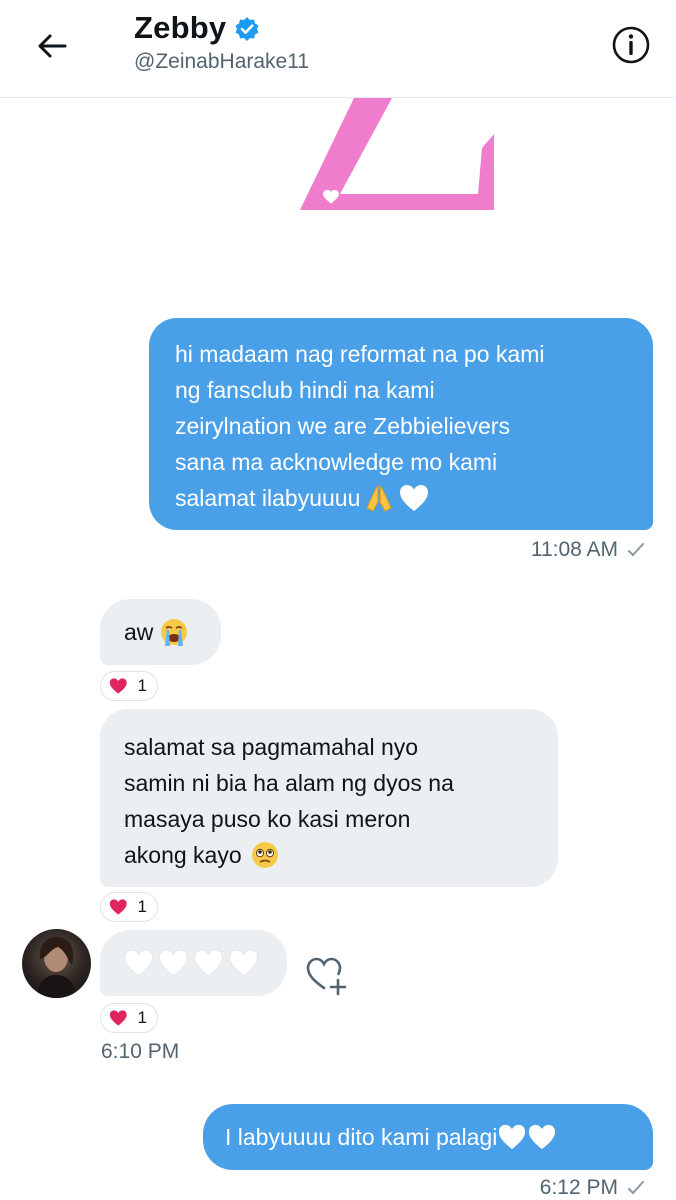 Image resolution: width=676 pixels, height=1200 pixels. Describe the element at coordinates (360, 354) in the screenshot. I see `message-line: hi madaam nag reformat na po kami` at that location.